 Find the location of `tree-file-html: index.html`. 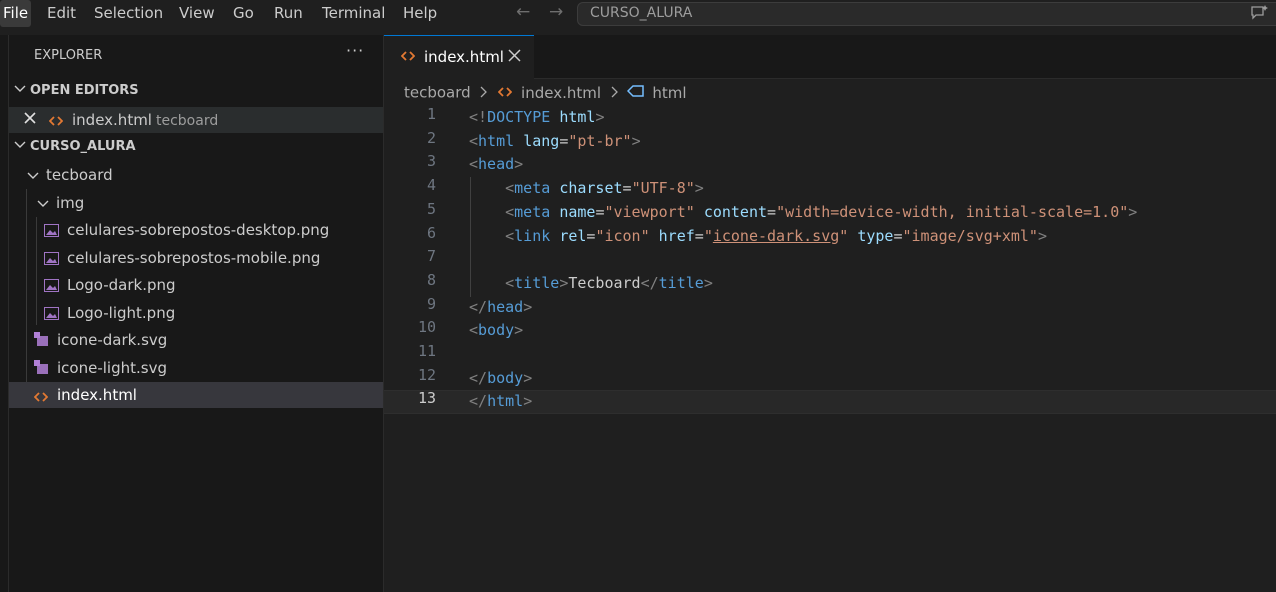

tree-file-html: index.html is located at coordinates (196, 395).